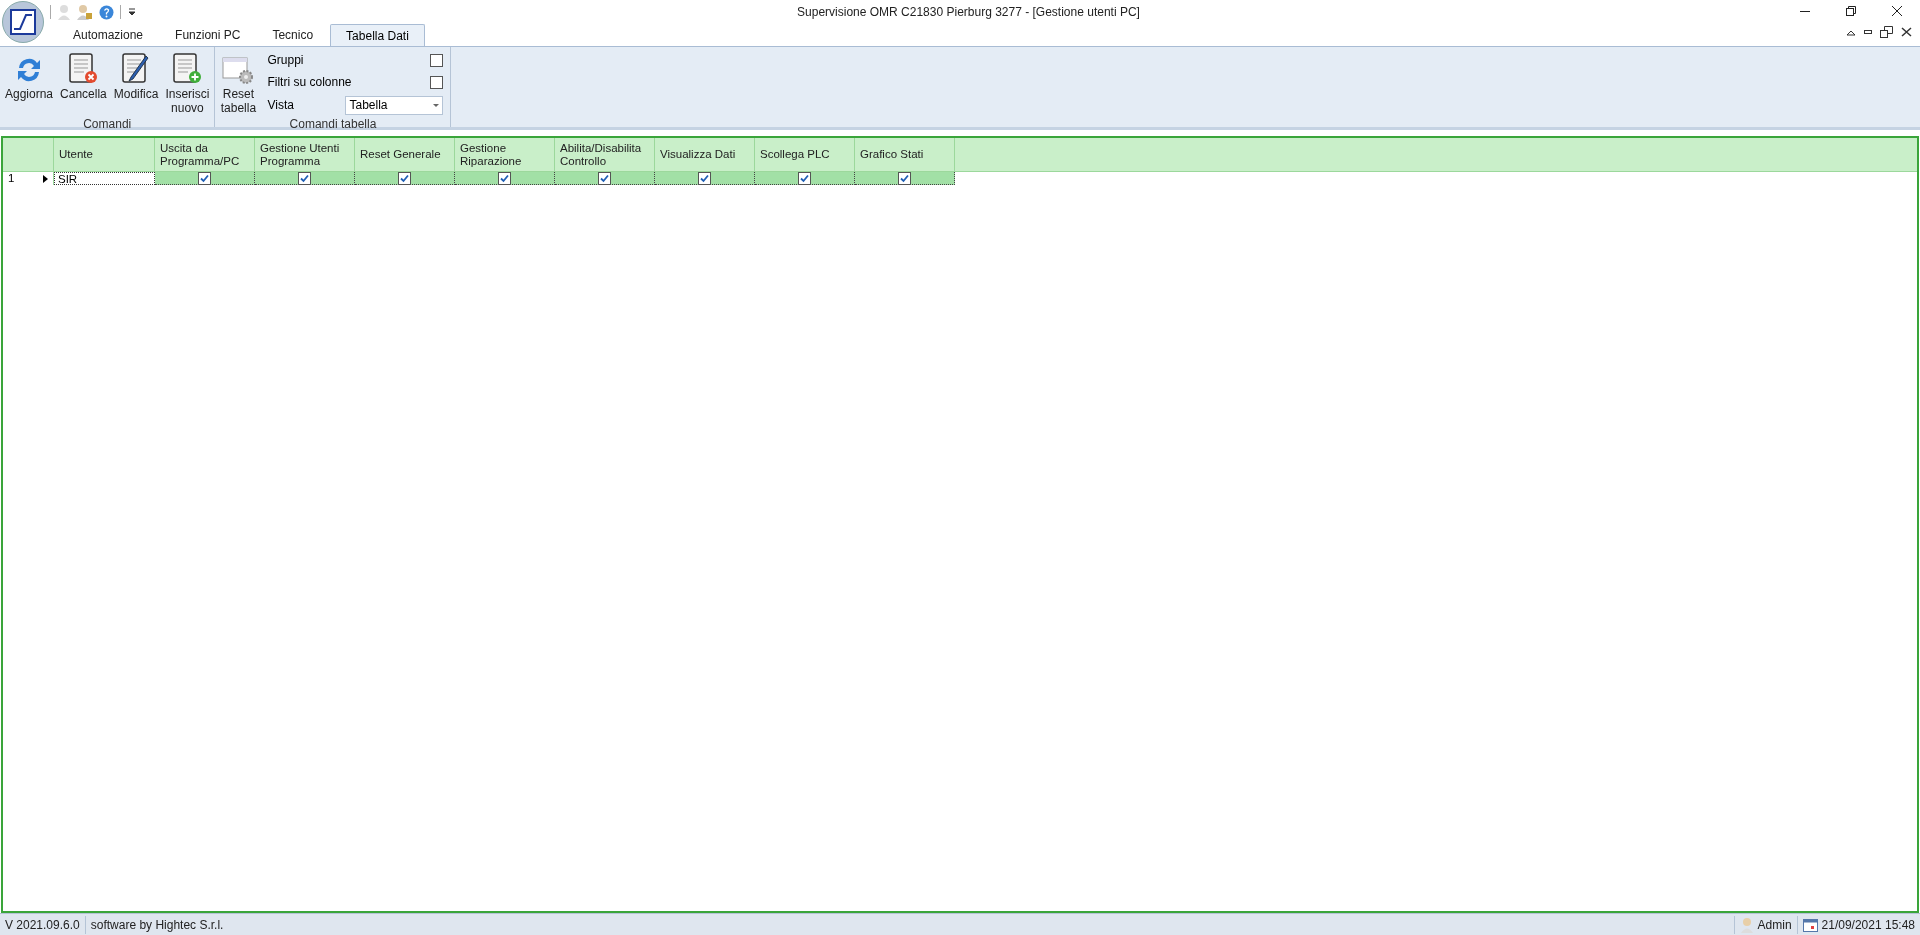 The image size is (1920, 935). What do you see at coordinates (104, 178) in the screenshot?
I see `table-cell: SIR` at bounding box center [104, 178].